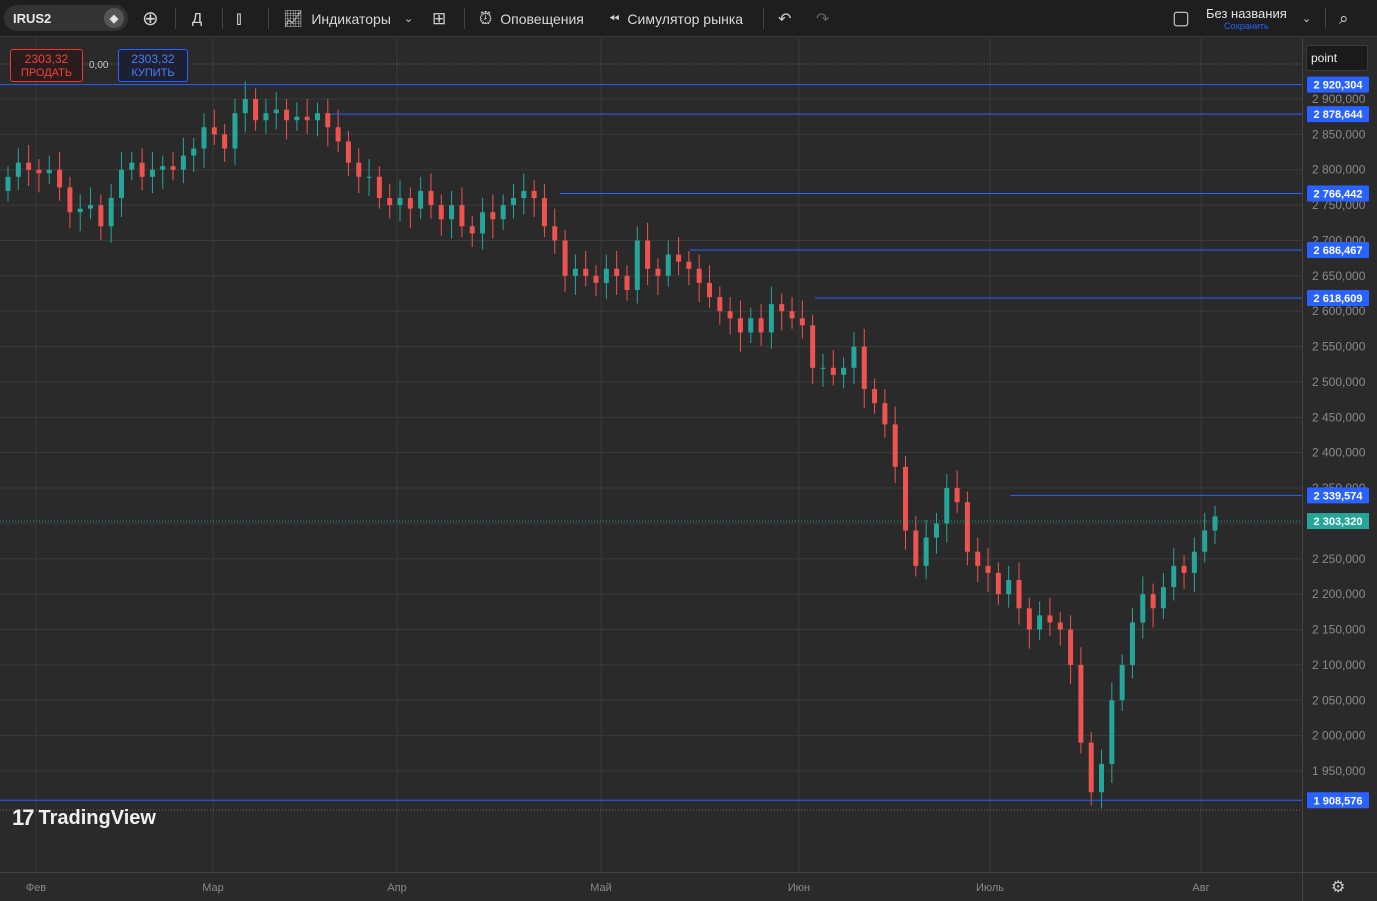 The width and height of the screenshot is (1377, 901). What do you see at coordinates (1339, 736) in the screenshot?
I see `price-tick-label: 2 000,000` at bounding box center [1339, 736].